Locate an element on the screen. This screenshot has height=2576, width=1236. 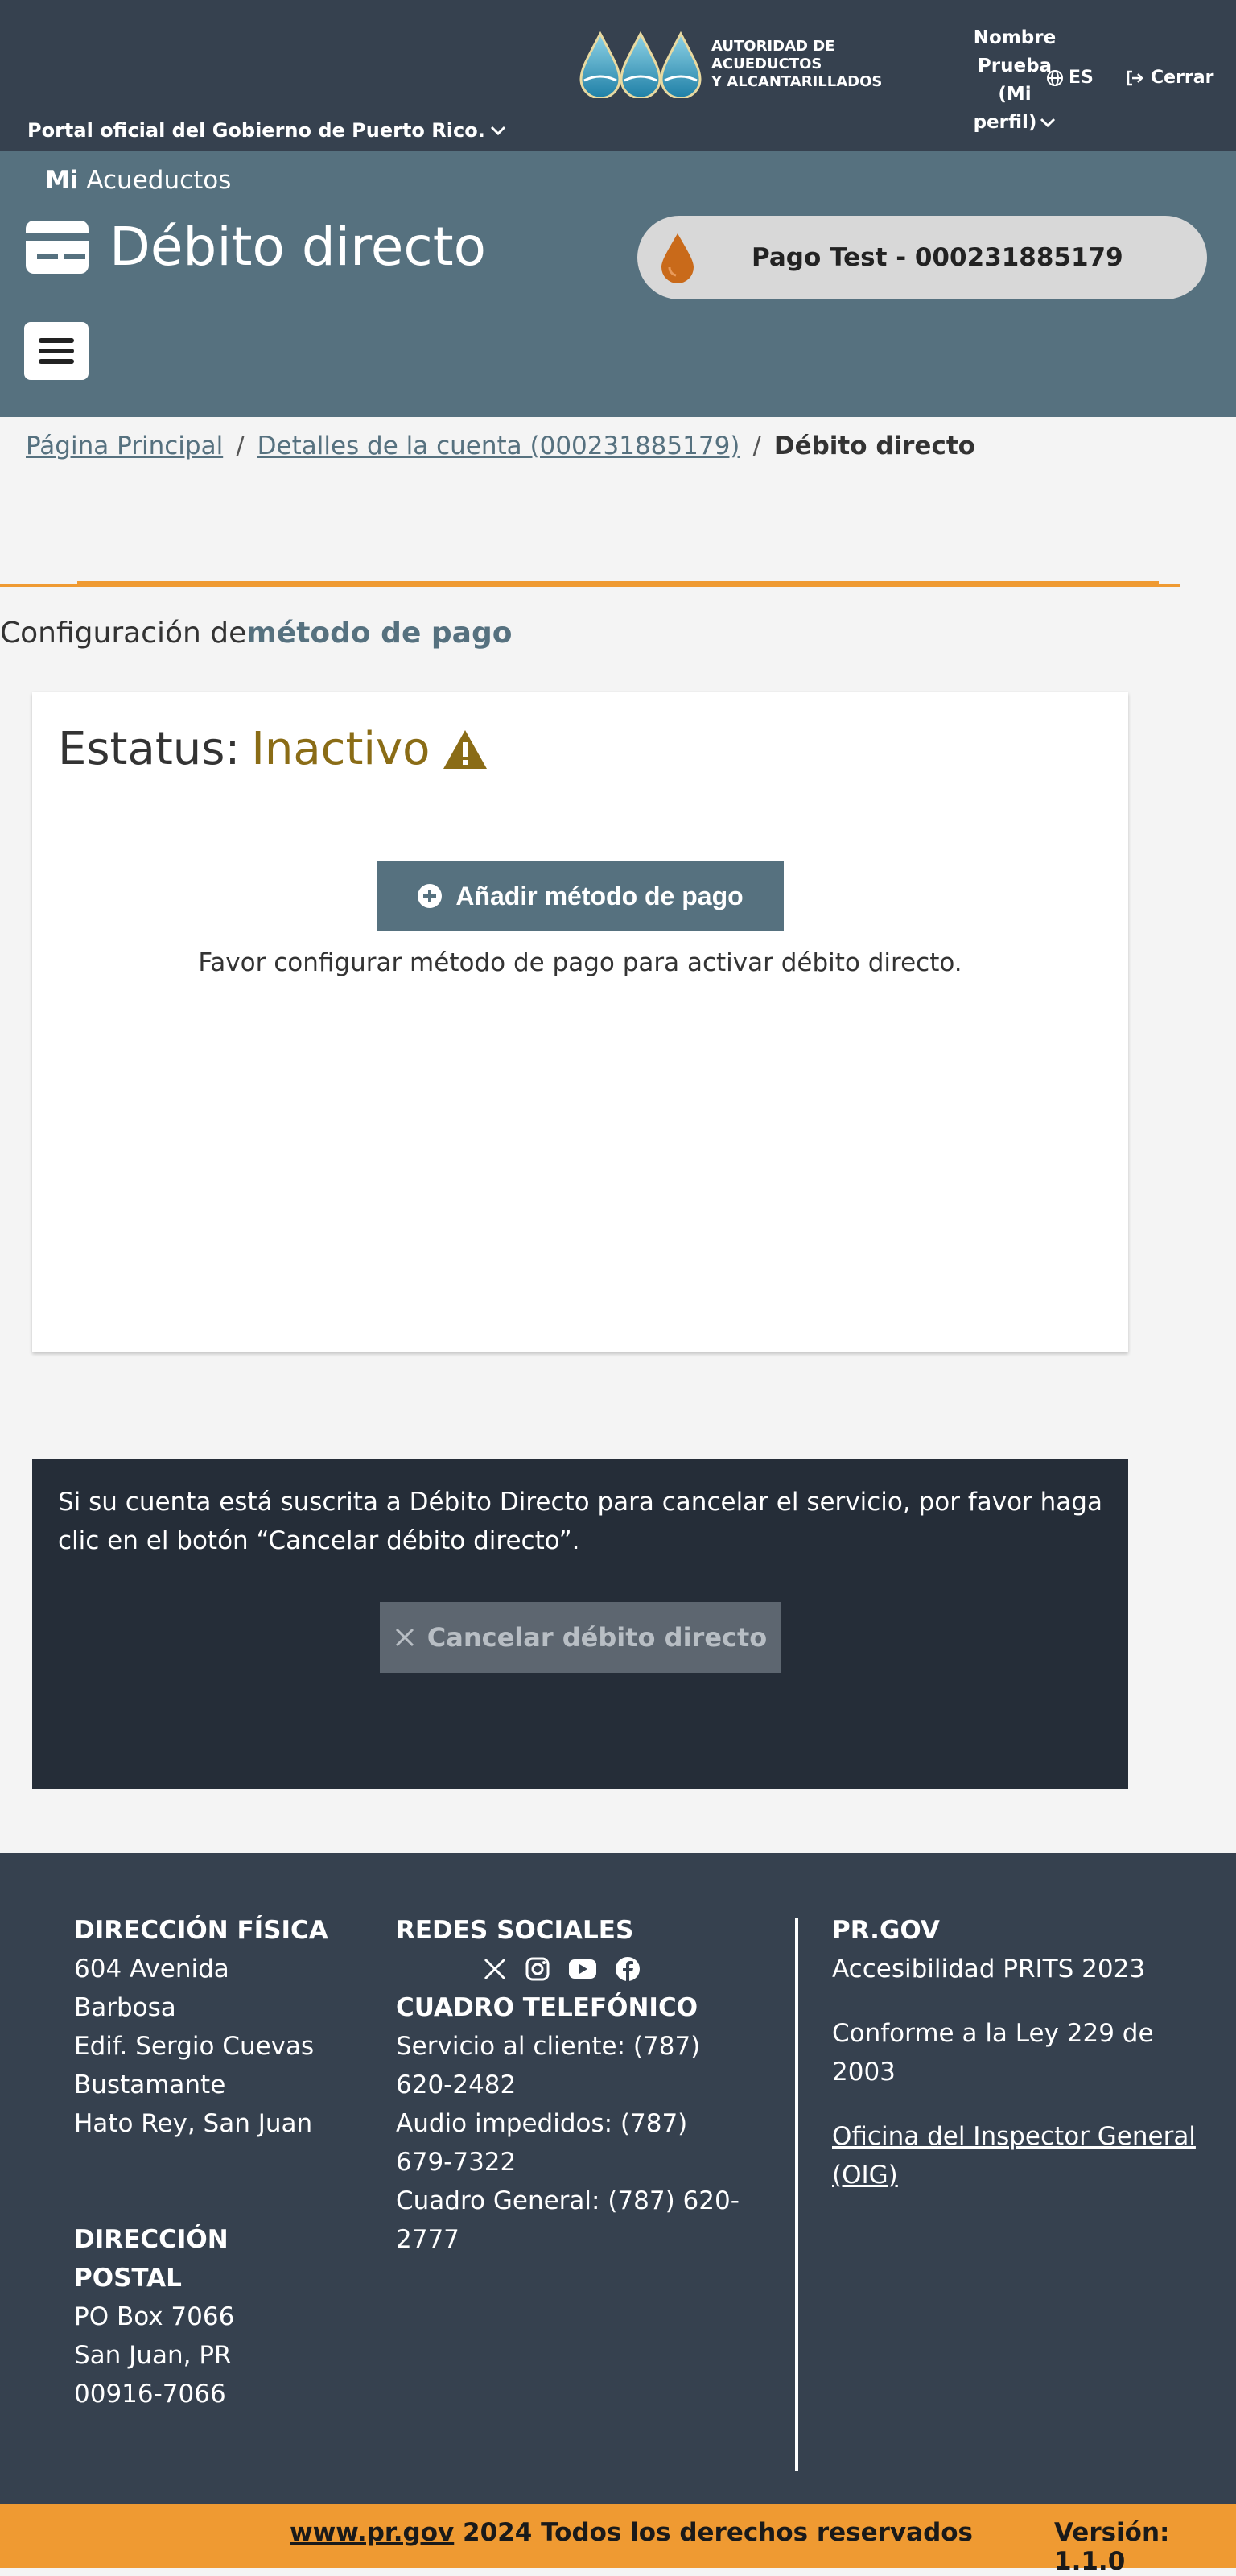
language-toggle: ES is located at coordinates (1070, 78).